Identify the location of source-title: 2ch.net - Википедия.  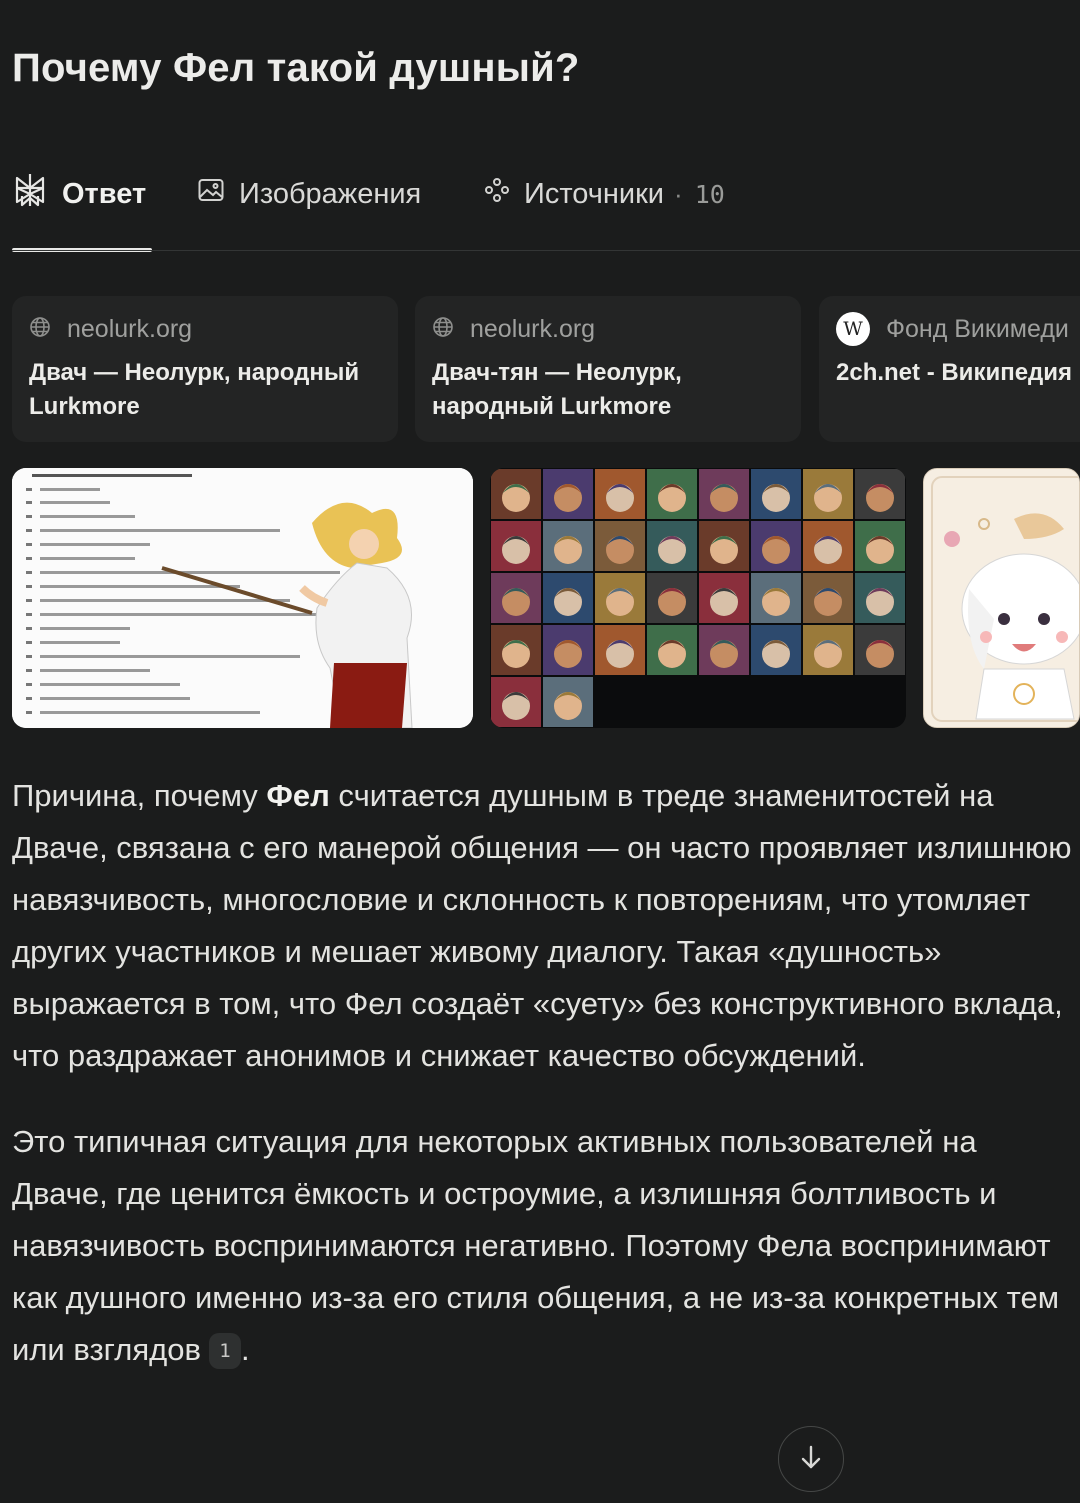
(958, 373).